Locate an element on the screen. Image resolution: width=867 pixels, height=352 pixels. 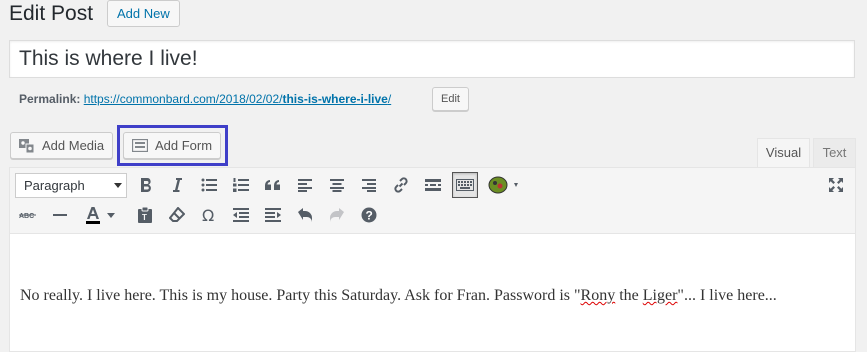
media-icon is located at coordinates (27, 146).